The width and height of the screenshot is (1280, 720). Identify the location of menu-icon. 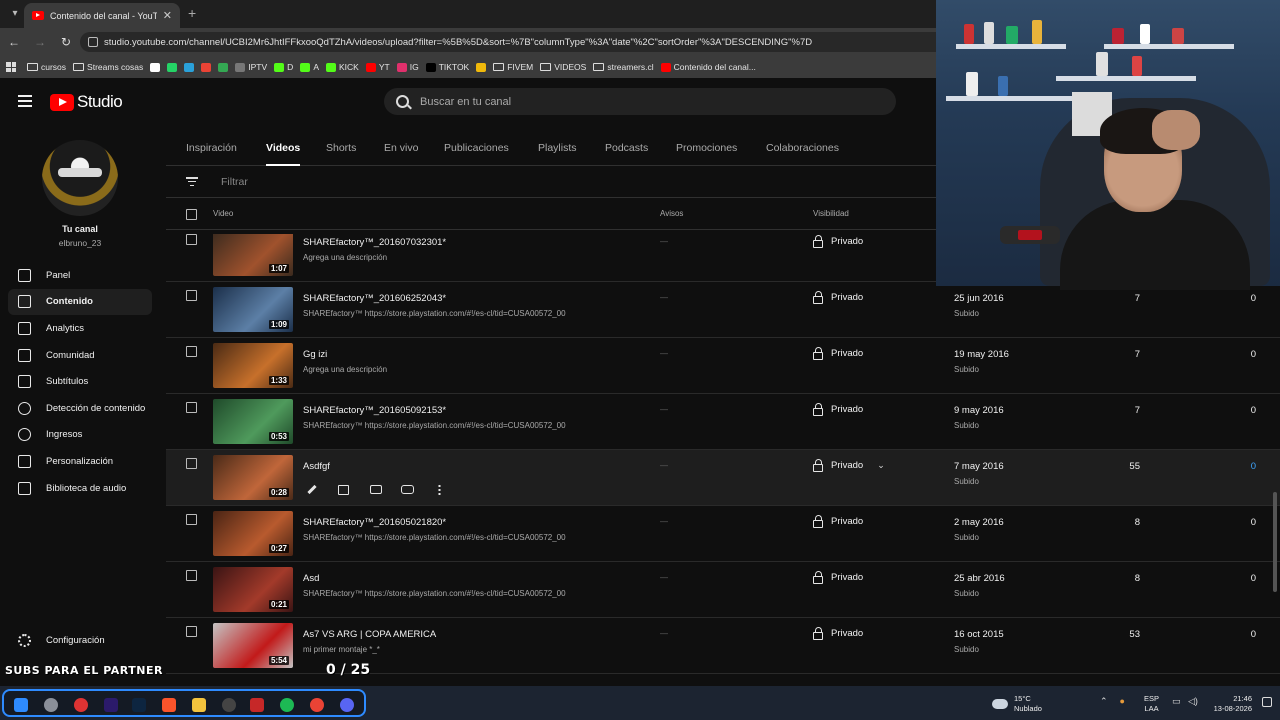
(25, 101).